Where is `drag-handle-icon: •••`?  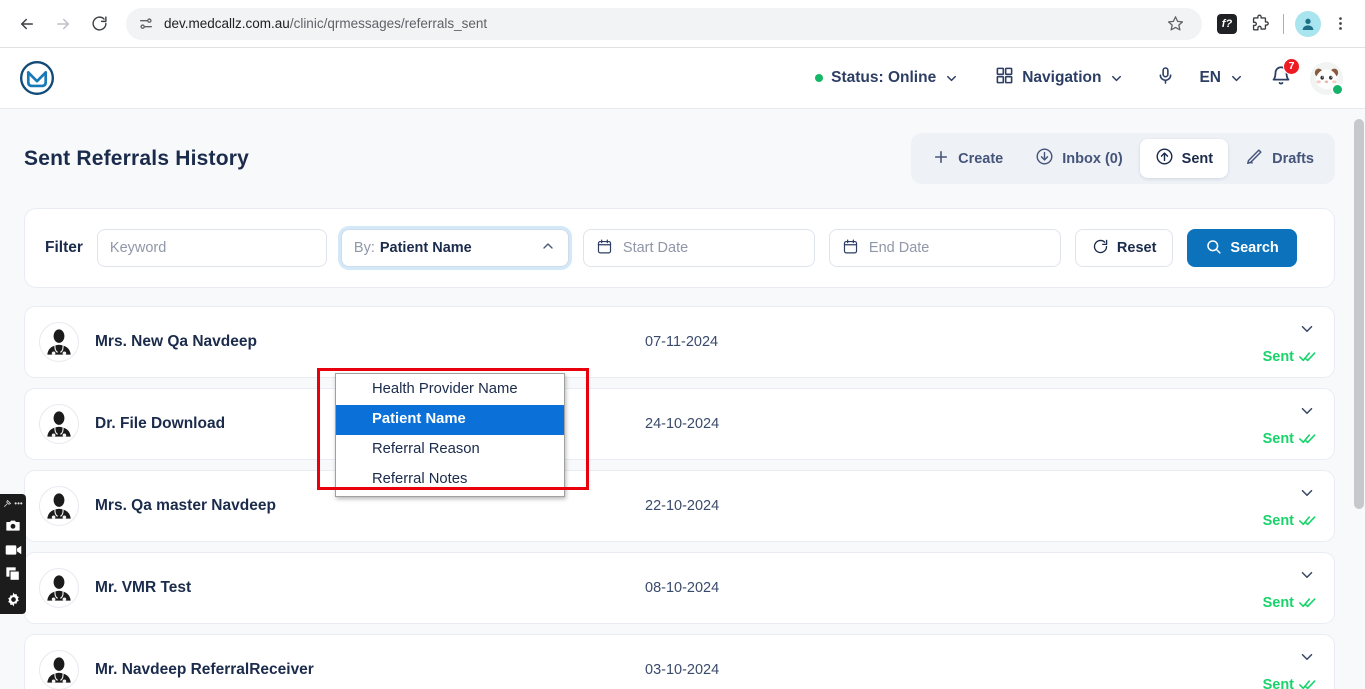
drag-handle-icon: ••• is located at coordinates (13, 504).